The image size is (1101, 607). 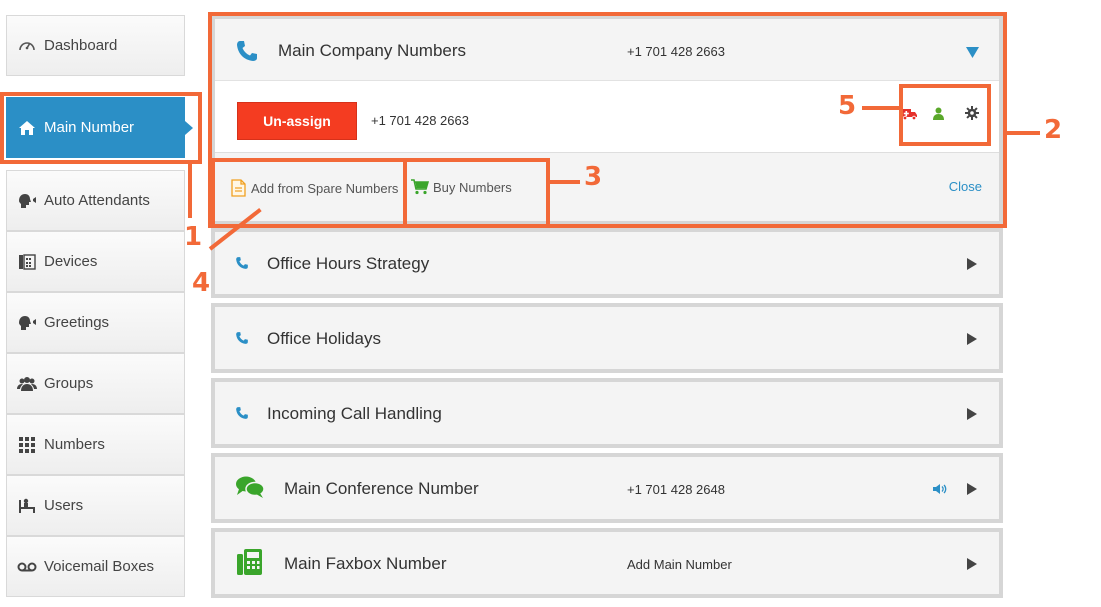 I want to click on main-conference-number-panel: Main Conference Number +1 701 428 2648, so click(x=607, y=488).